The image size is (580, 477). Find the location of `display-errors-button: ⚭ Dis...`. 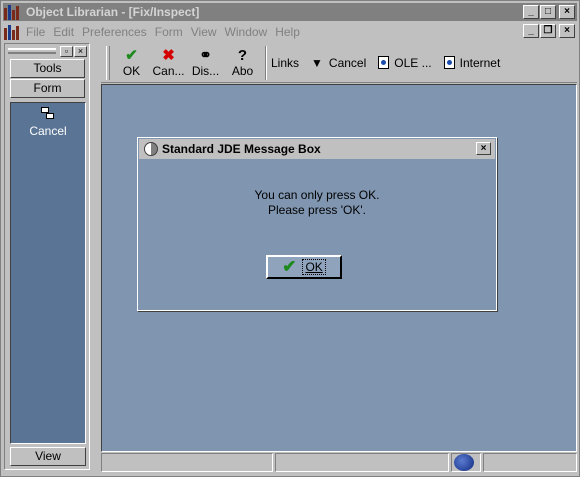

display-errors-button: ⚭ Dis... is located at coordinates (205, 62).